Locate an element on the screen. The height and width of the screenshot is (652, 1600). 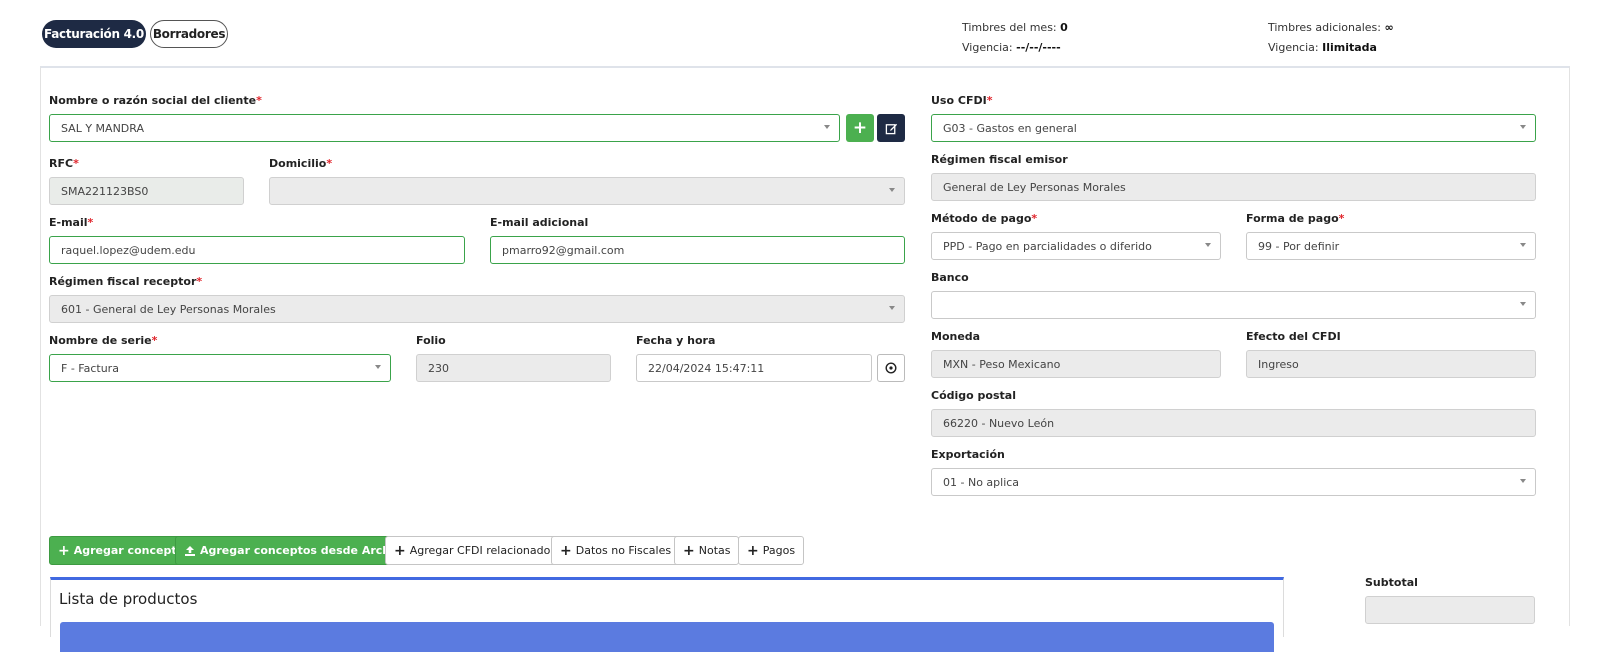
datos-no-fiscales-button: + Datos no Fiscales is located at coordinates (616, 550).